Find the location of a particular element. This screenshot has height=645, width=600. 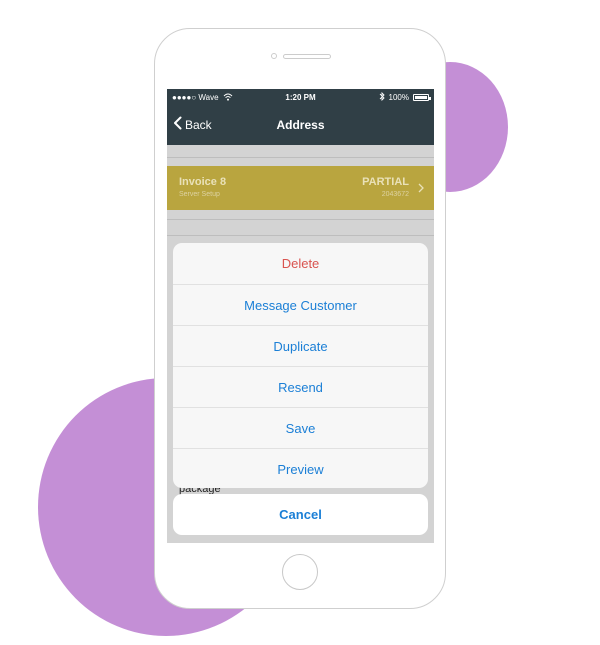

chevron-right-icon is located at coordinates (421, 189).